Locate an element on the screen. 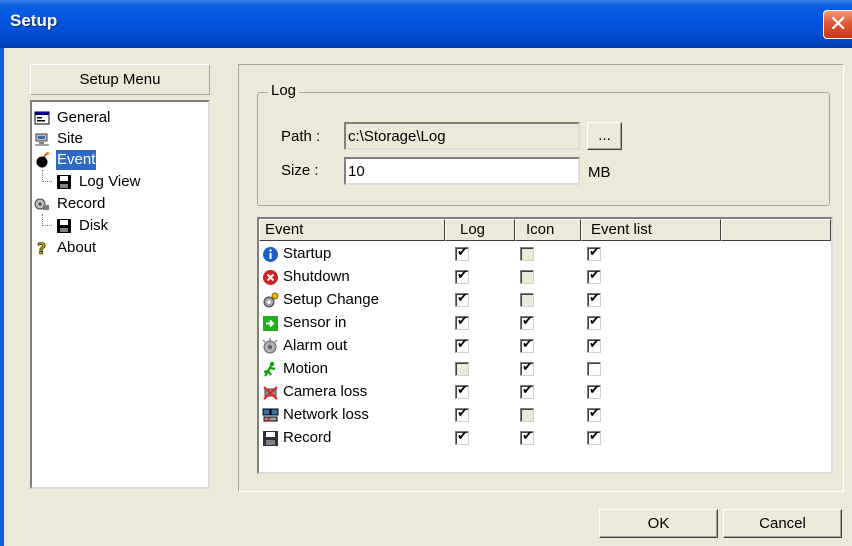 The width and height of the screenshot is (852, 546). ok-button: OK is located at coordinates (658, 523).